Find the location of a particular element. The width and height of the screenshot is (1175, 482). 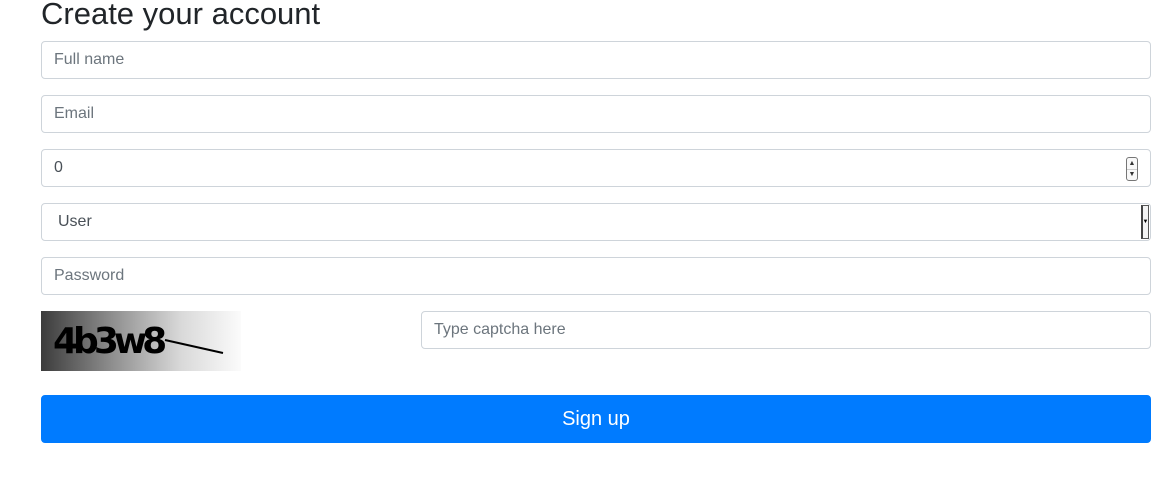

role-select-value: User is located at coordinates (75, 221).